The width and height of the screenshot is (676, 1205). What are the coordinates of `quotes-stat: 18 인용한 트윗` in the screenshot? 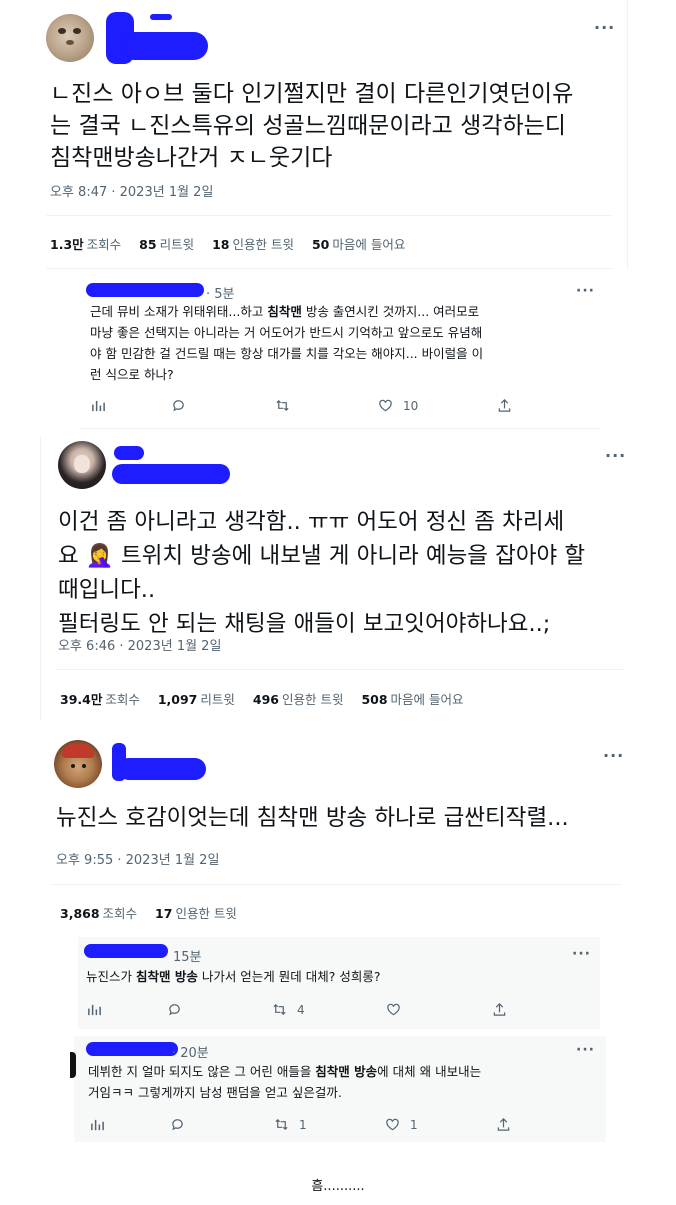 It's located at (253, 244).